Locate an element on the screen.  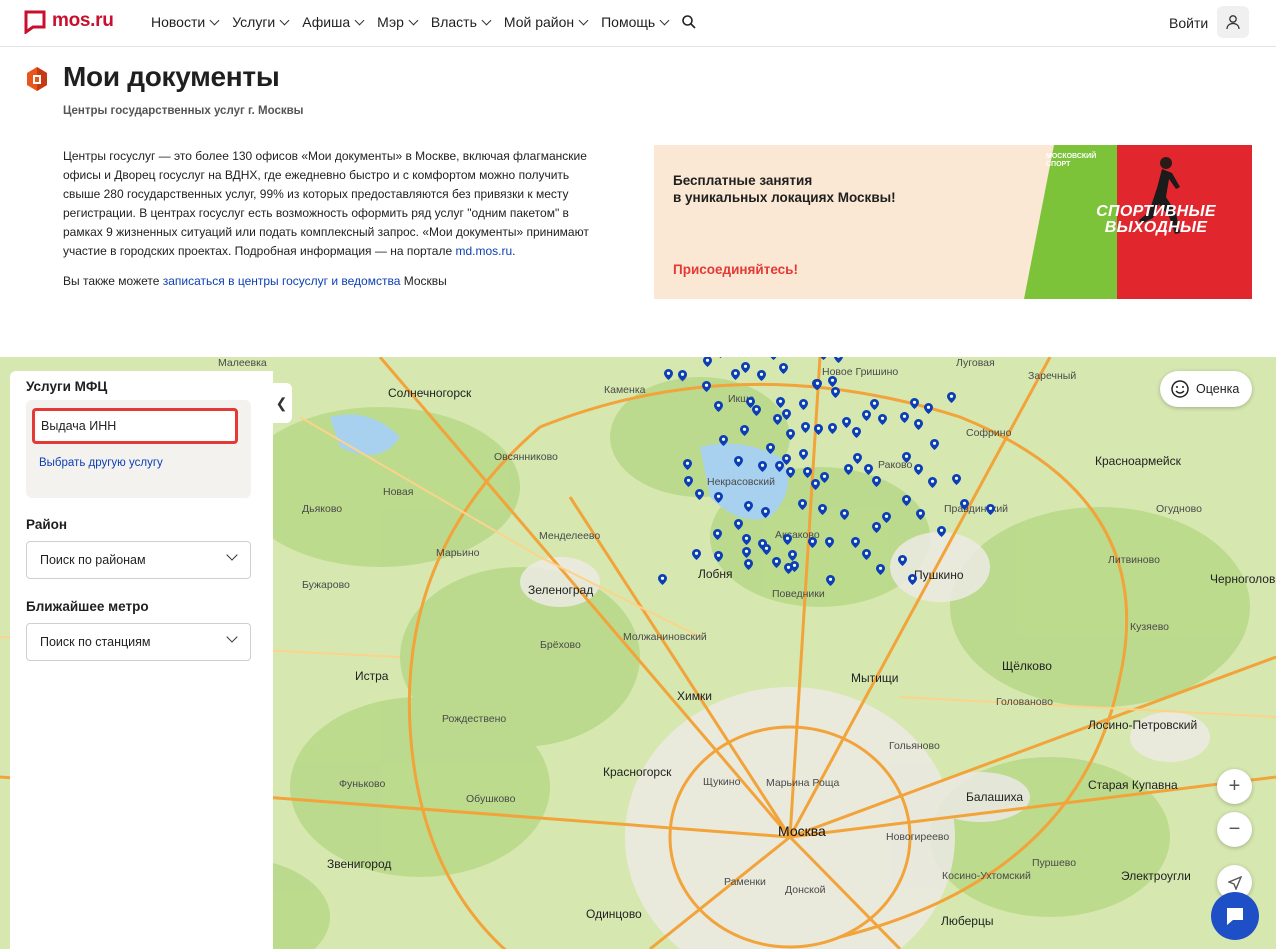
login-link: Войти is located at coordinates (1188, 23).